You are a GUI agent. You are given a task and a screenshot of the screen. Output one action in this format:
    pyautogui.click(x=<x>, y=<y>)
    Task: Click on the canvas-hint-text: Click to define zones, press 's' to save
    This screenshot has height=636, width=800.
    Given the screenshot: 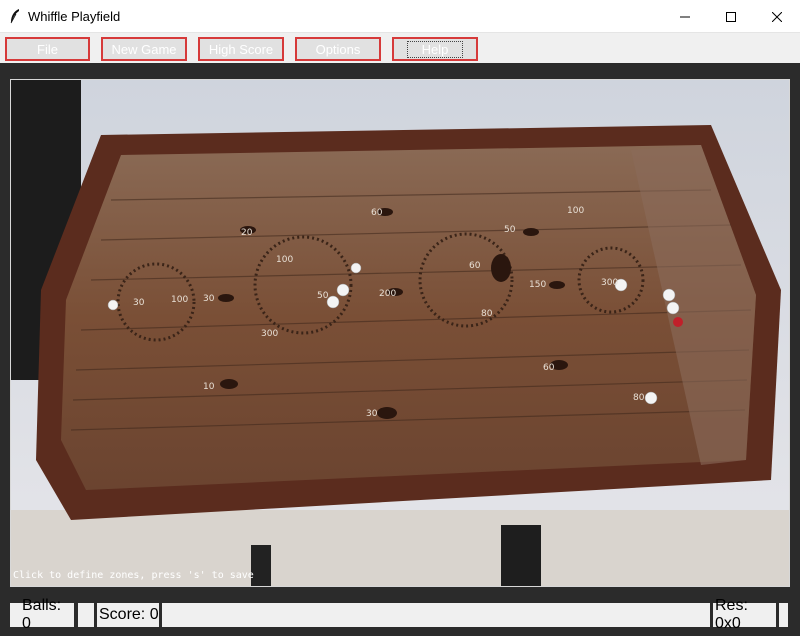 What is the action you would take?
    pyautogui.click(x=133, y=575)
    